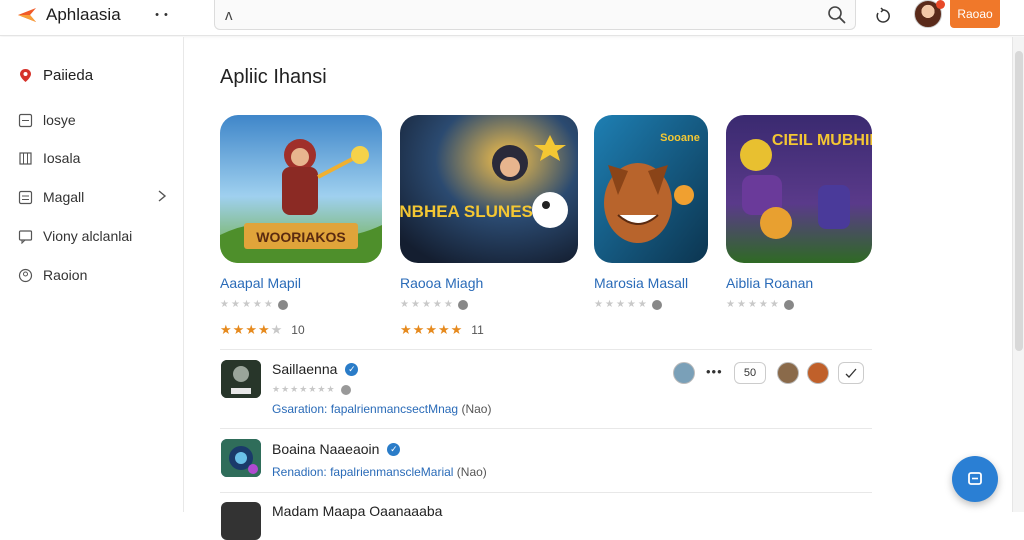 The height and width of the screenshot is (540, 1024). What do you see at coordinates (305, 369) in the screenshot?
I see `row-title-text: Saillaenna` at bounding box center [305, 369].